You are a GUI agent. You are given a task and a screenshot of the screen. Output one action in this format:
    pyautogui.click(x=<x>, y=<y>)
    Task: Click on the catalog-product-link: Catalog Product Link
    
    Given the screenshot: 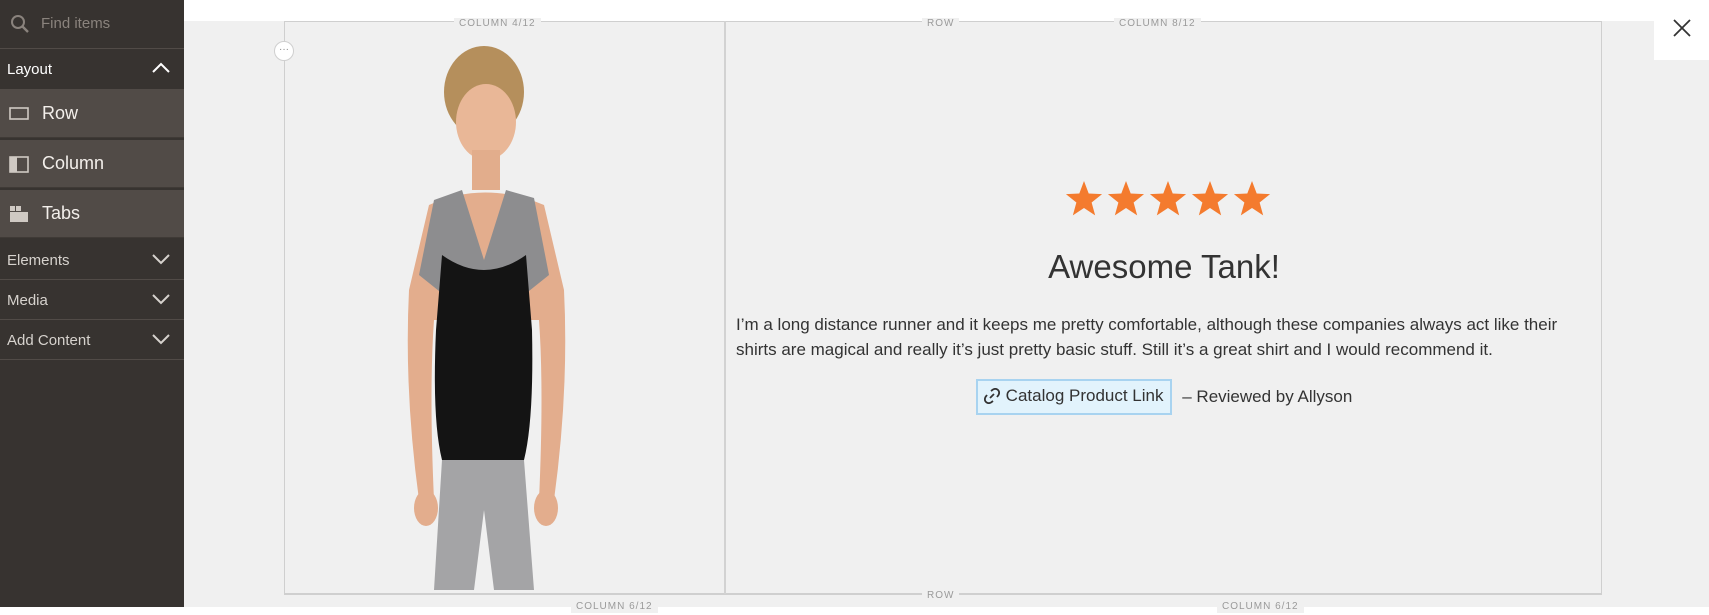 What is the action you would take?
    pyautogui.click(x=1073, y=397)
    